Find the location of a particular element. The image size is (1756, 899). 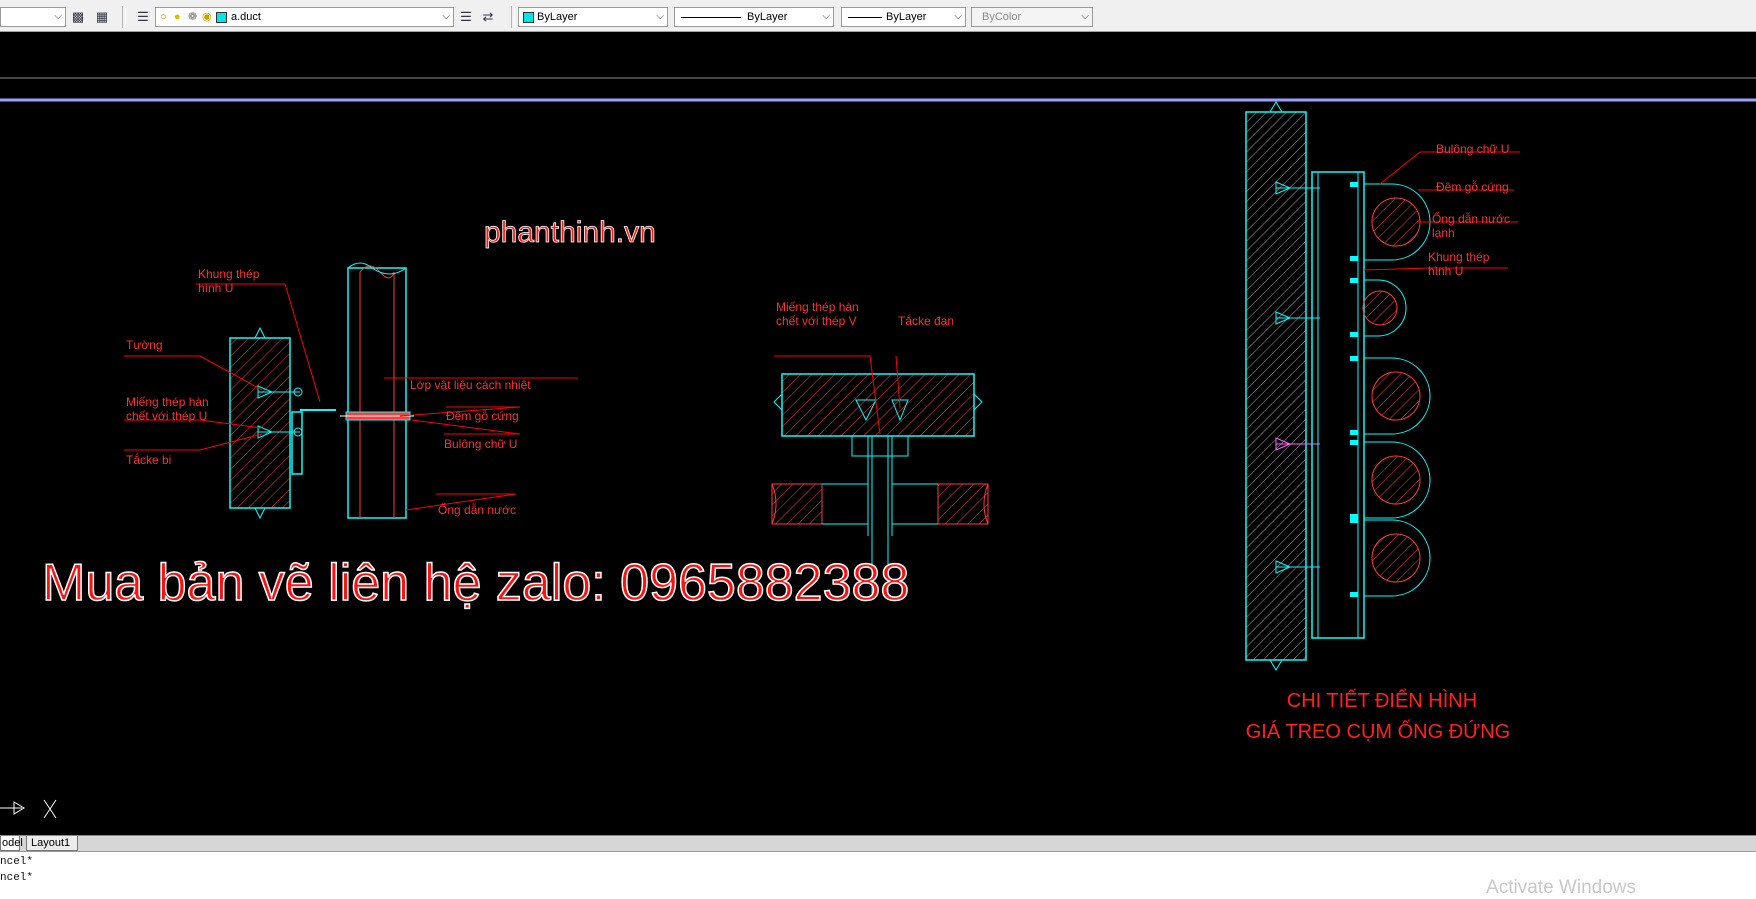

lineweight-preview is located at coordinates (865, 17).